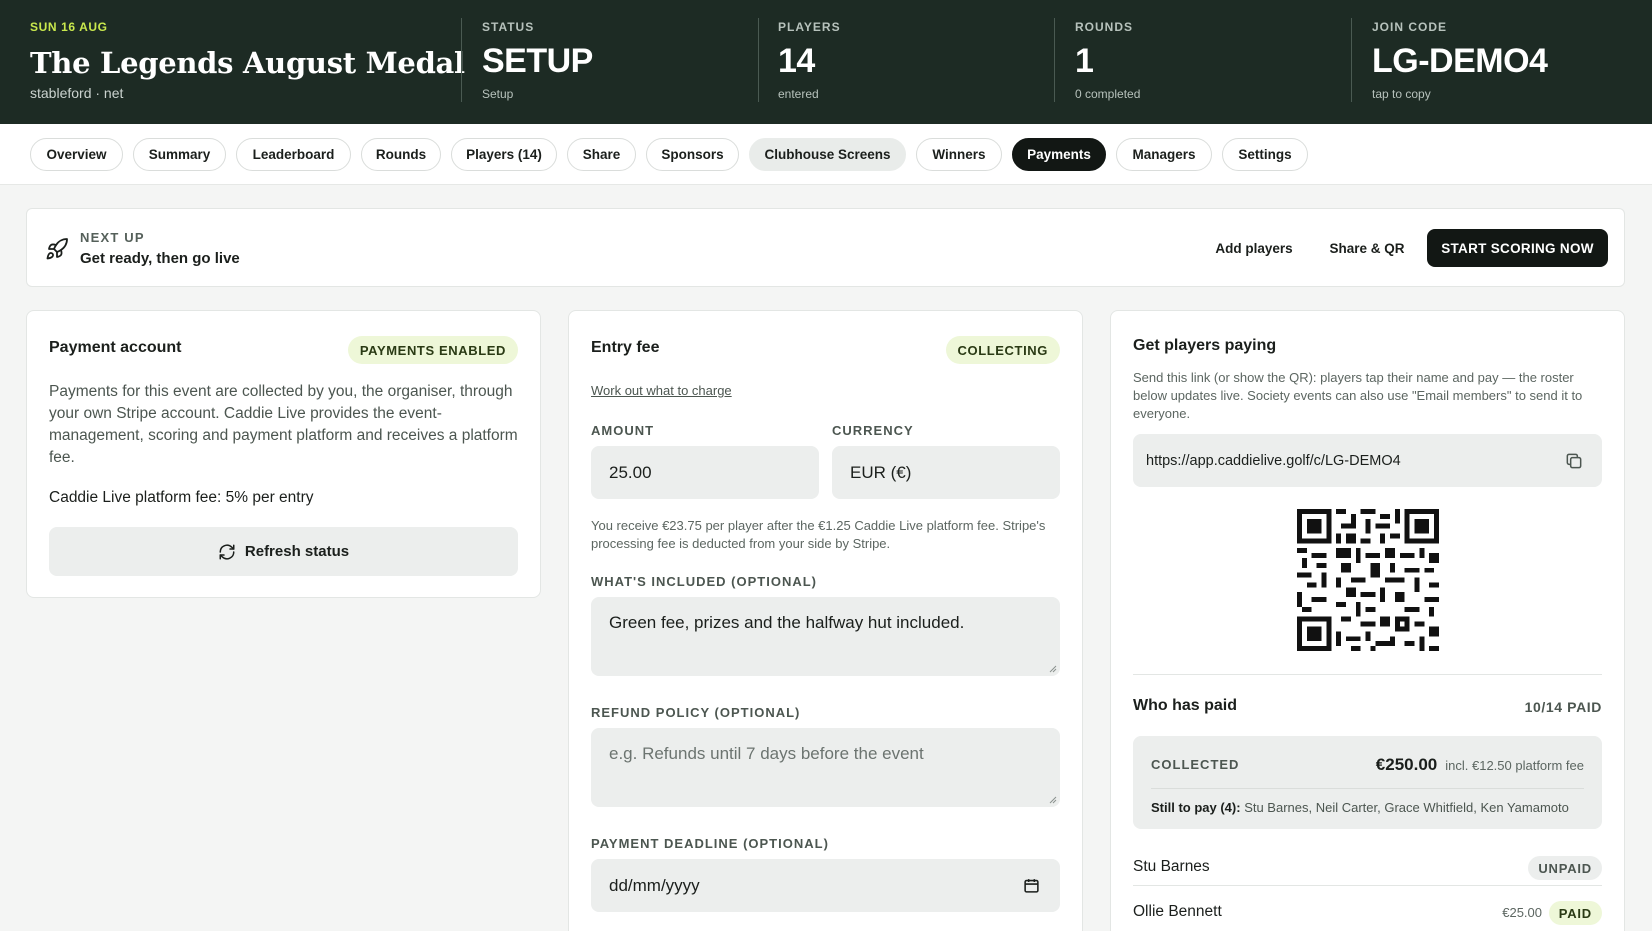 This screenshot has width=1652, height=931. What do you see at coordinates (1195, 764) in the screenshot?
I see `collected-label: COLLECTED` at bounding box center [1195, 764].